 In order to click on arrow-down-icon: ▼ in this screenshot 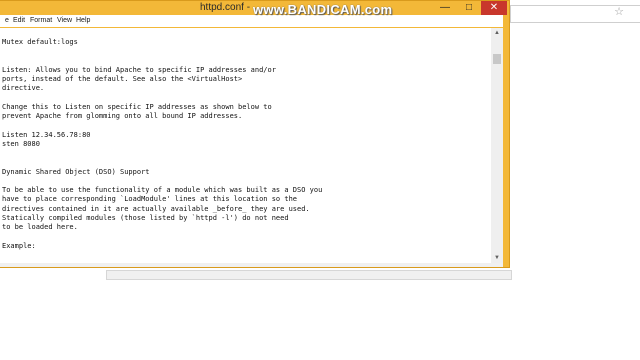, I will do `click(497, 258)`.